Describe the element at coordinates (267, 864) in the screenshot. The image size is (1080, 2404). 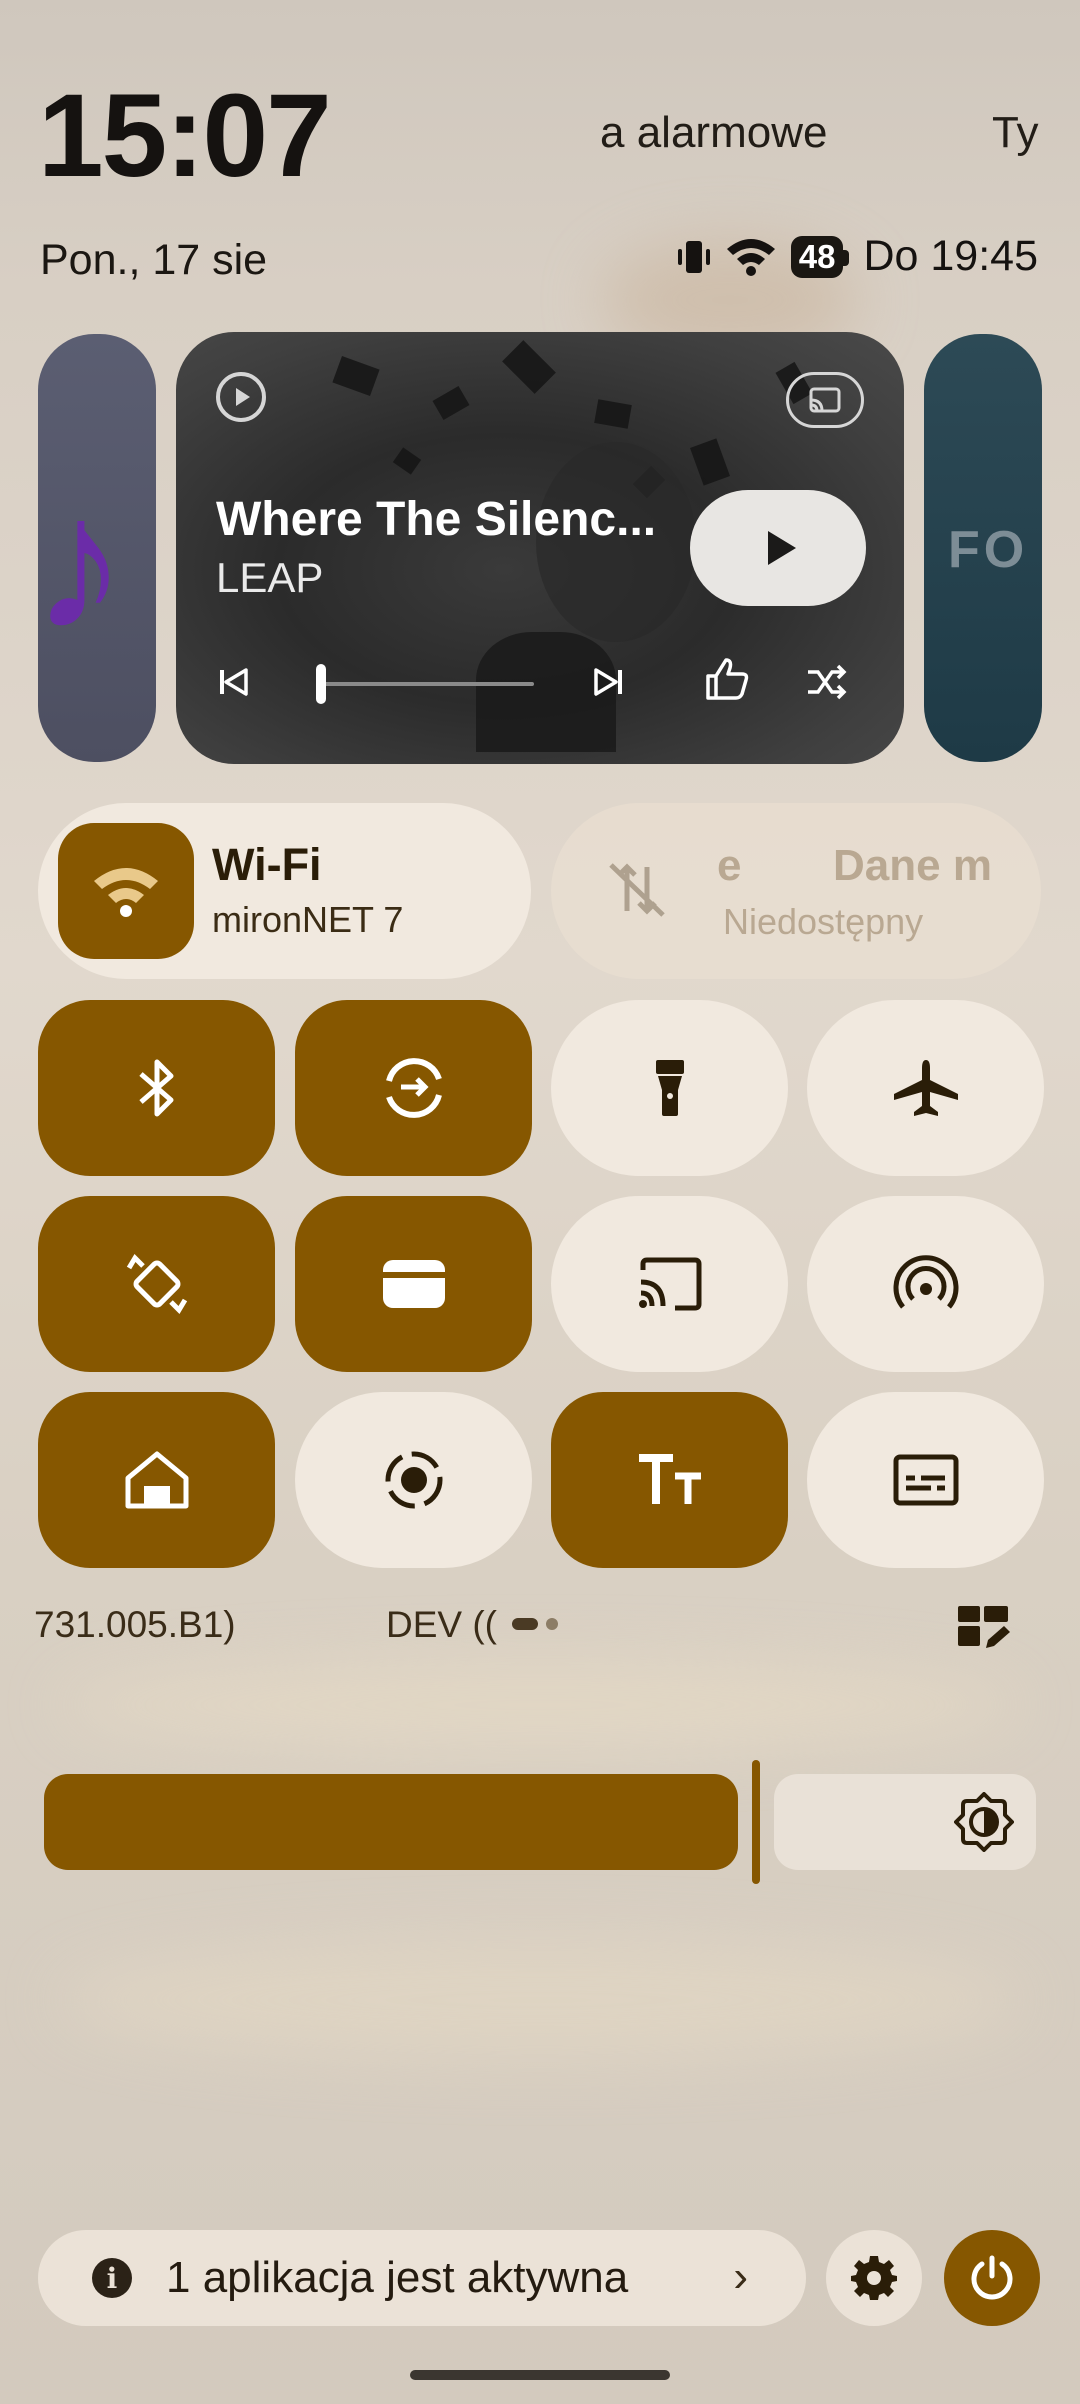
I see `wifi-label: Wi-Fi` at that location.